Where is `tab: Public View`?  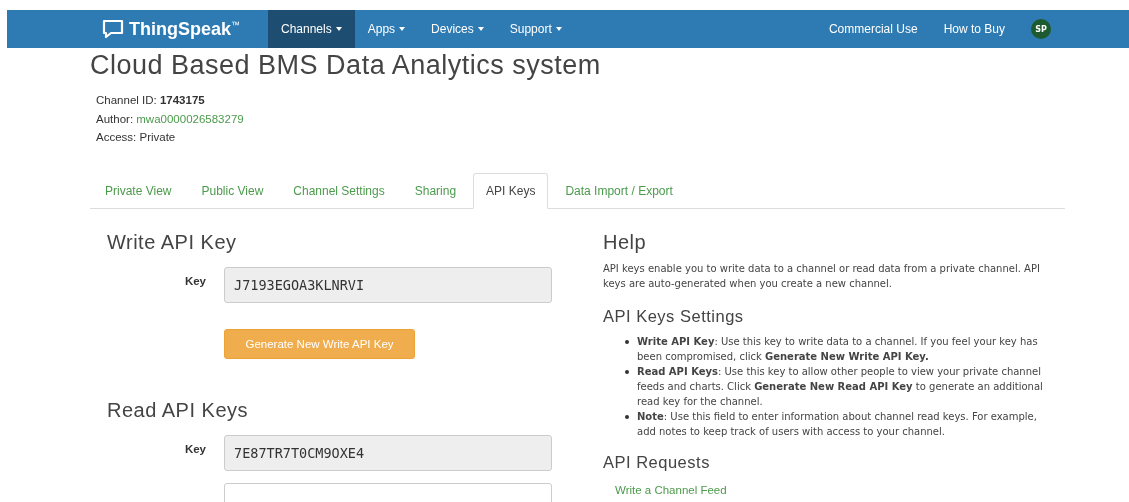 tab: Public View is located at coordinates (232, 190).